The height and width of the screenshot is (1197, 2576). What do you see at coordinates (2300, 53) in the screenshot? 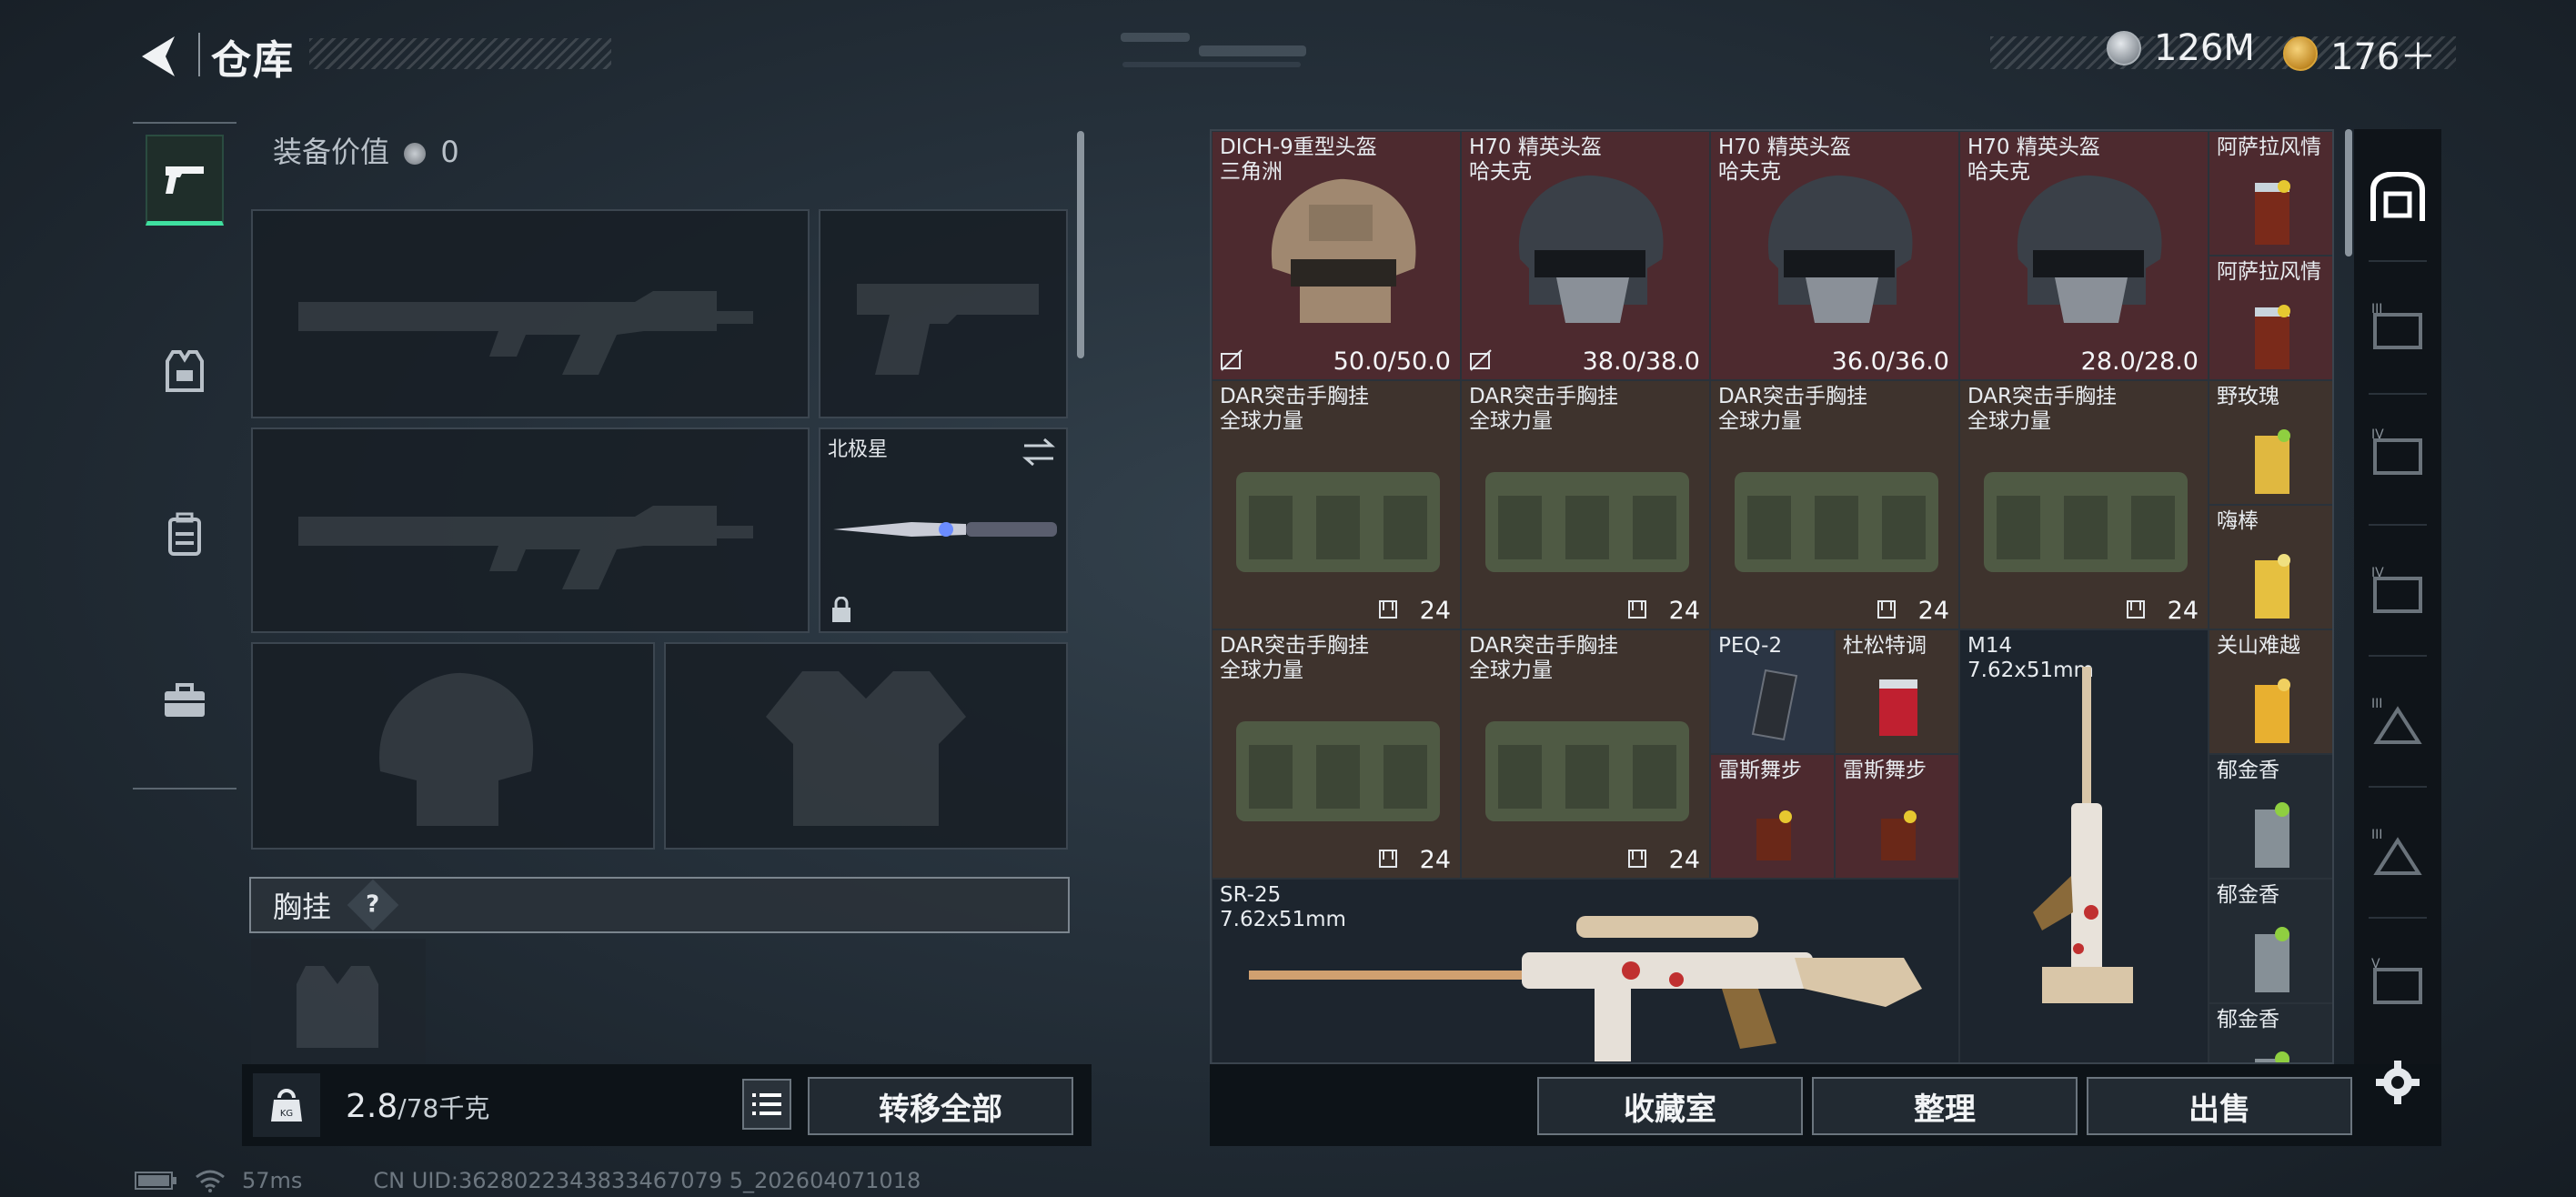
I see `gold-coin-icon` at bounding box center [2300, 53].